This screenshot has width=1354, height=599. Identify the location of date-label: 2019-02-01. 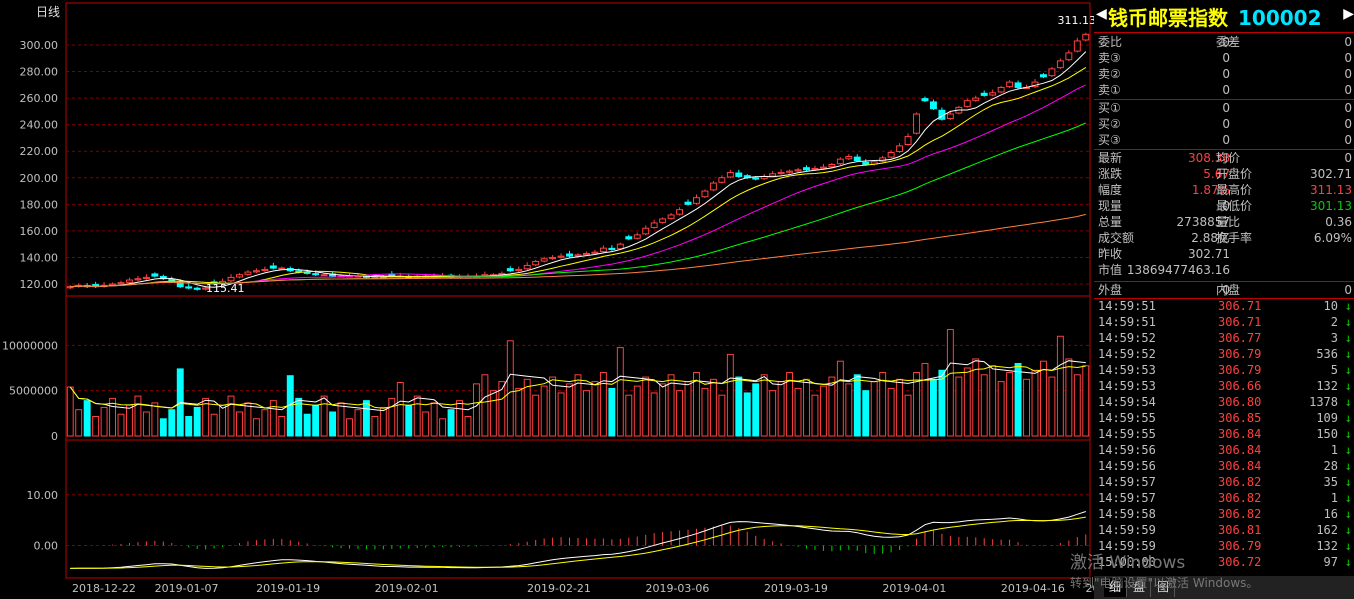
(407, 588).